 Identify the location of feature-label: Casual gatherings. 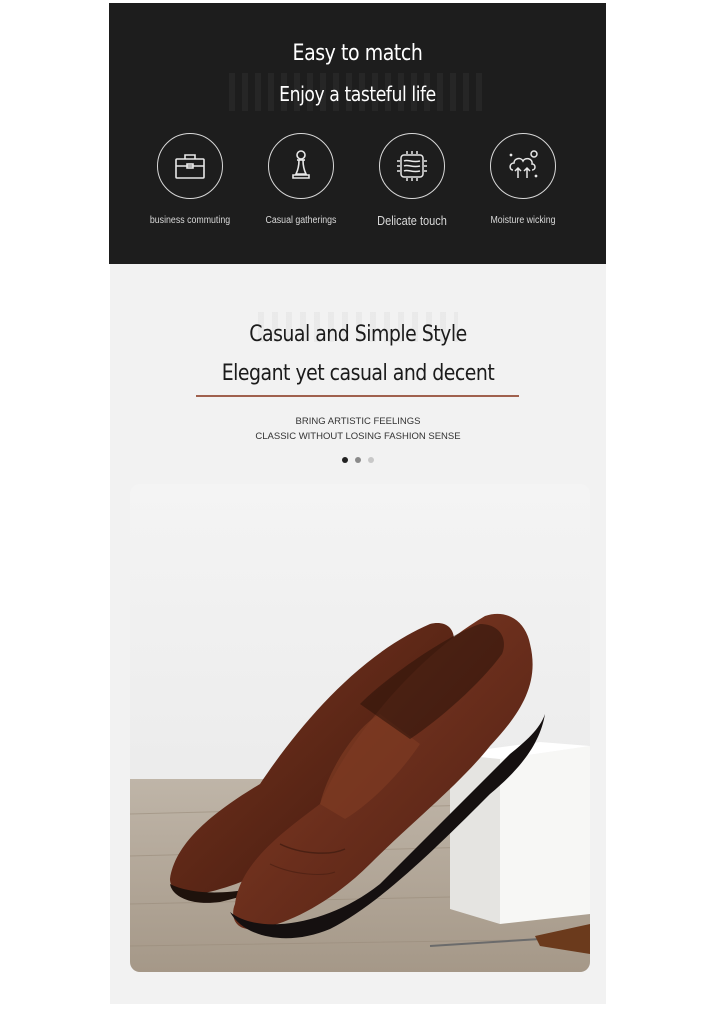
(301, 220).